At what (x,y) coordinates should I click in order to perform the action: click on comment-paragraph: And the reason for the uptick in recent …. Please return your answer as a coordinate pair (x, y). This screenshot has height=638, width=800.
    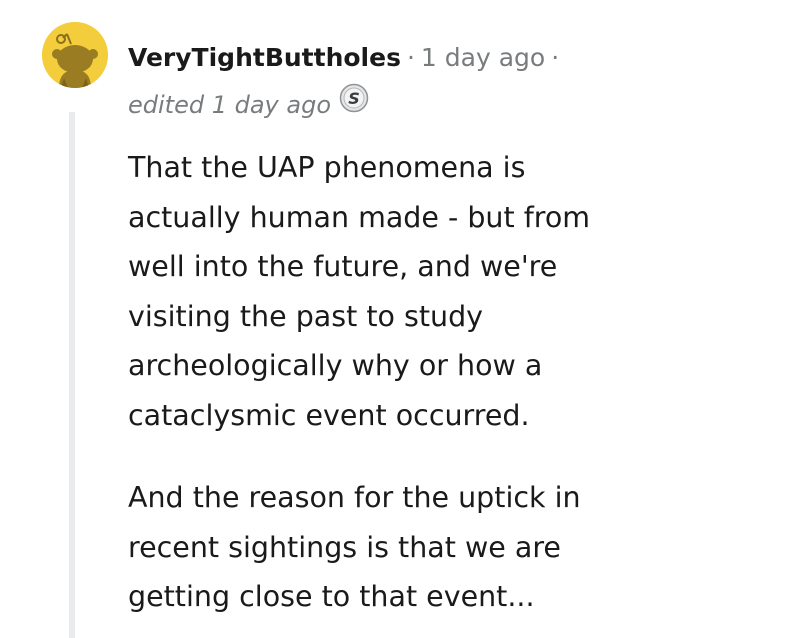
    Looking at the image, I should click on (354, 547).